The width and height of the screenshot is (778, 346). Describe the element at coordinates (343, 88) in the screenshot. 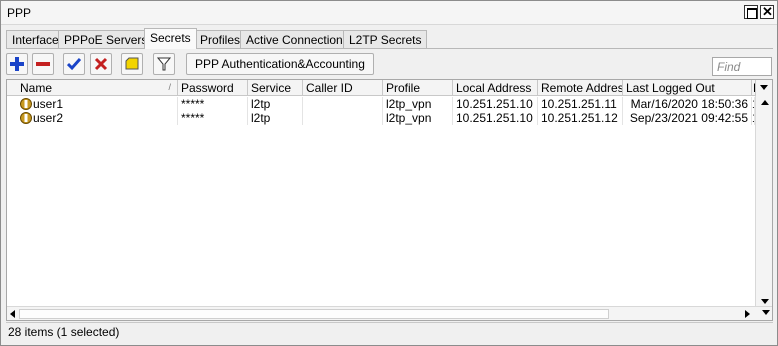

I see `column-header-caller-id: Caller ID` at that location.